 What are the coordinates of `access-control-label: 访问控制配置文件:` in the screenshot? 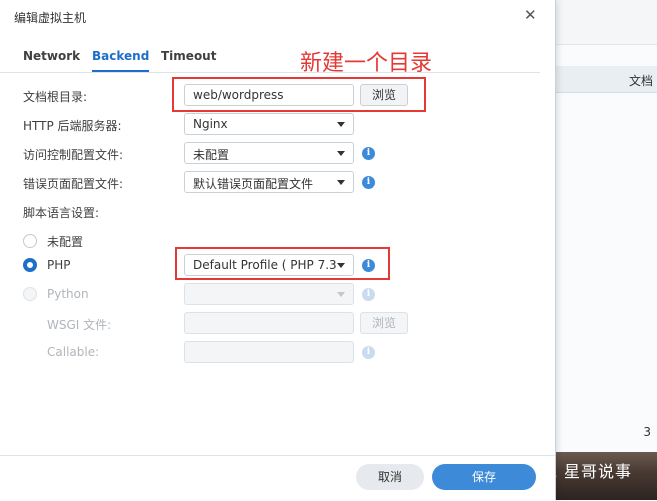 It's located at (73, 155).